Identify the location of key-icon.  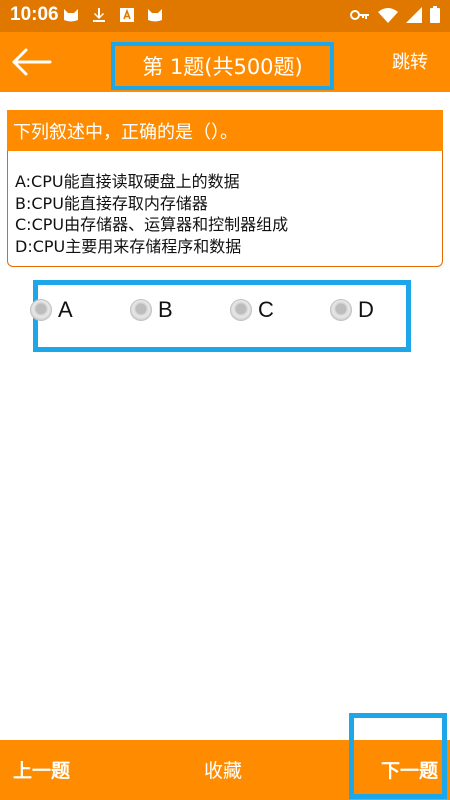
(360, 16).